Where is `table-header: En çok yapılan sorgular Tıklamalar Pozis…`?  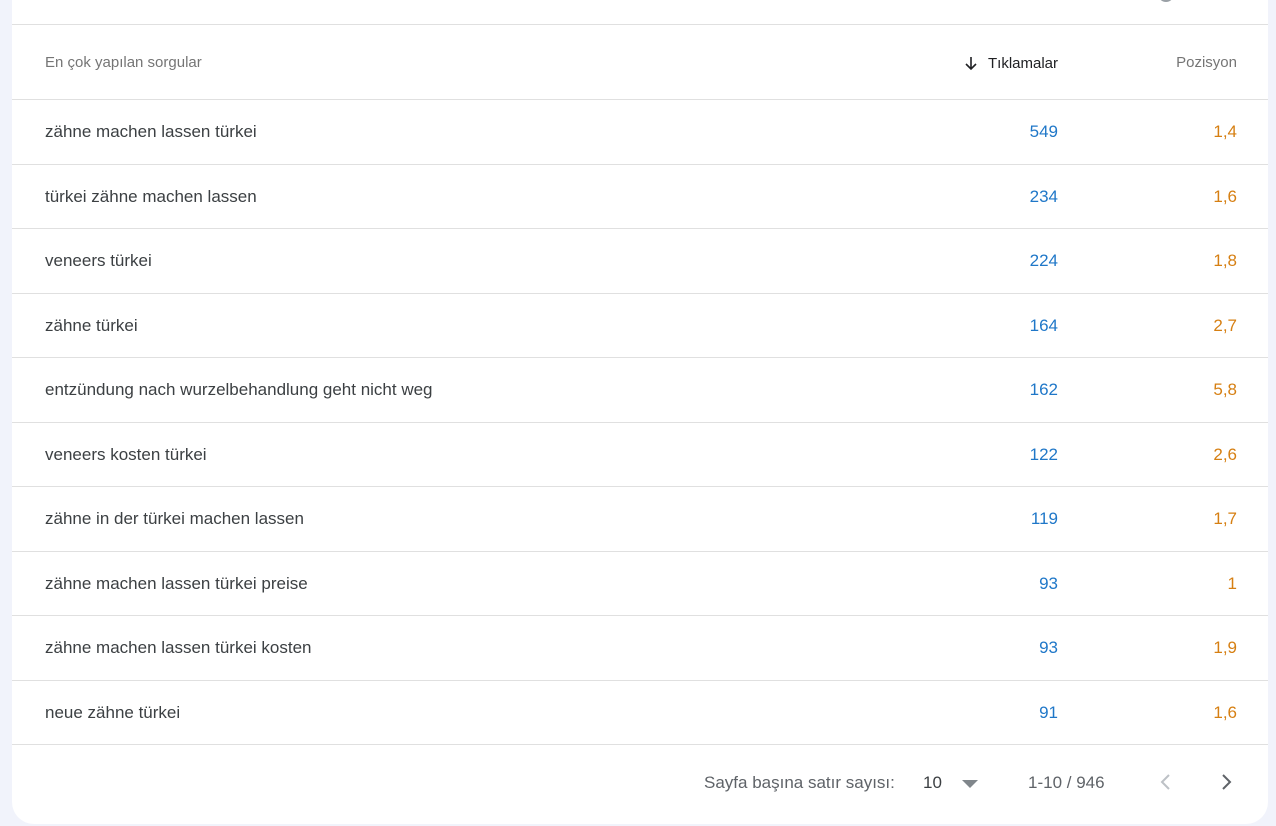
table-header: En çok yapılan sorgular Tıklamalar Pozis… is located at coordinates (640, 62).